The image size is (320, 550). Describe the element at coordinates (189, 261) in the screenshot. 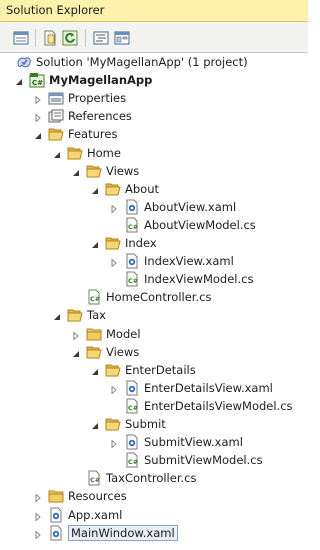

I see `tree-item-label: IndexView.xaml` at that location.